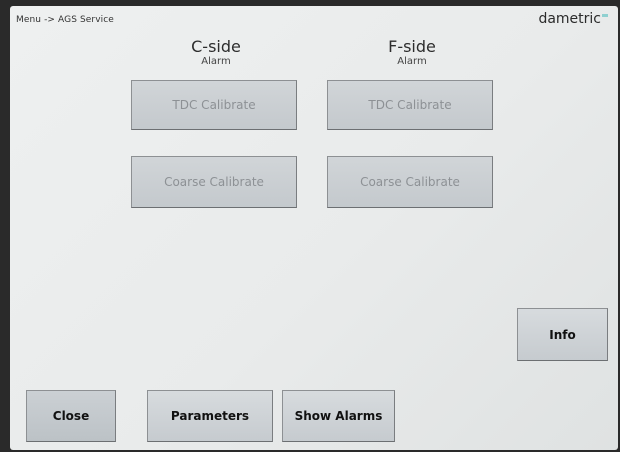 This screenshot has width=620, height=452. I want to click on c-side-coarse-calibrate-button: Coarse Calibrate, so click(214, 182).